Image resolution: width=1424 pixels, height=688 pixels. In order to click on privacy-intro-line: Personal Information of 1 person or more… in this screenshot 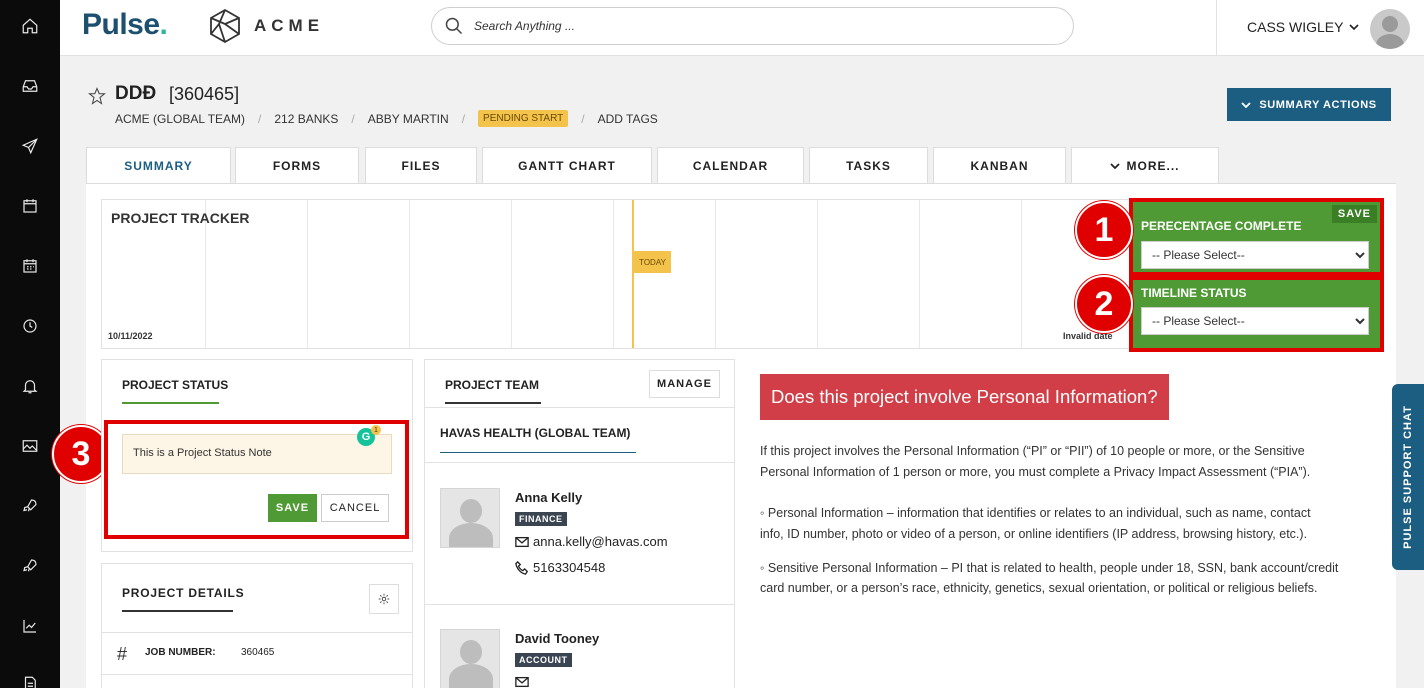, I will do `click(1035, 472)`.